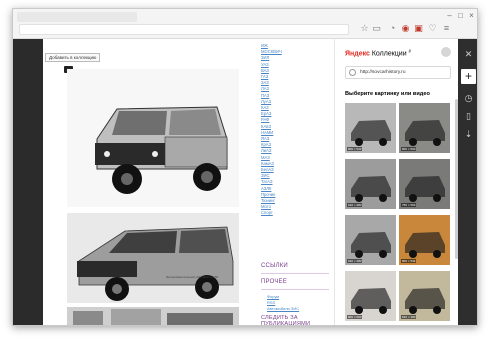 The image size is (489, 339). What do you see at coordinates (467, 98) in the screenshot?
I see `clock-icon: ◷` at bounding box center [467, 98].